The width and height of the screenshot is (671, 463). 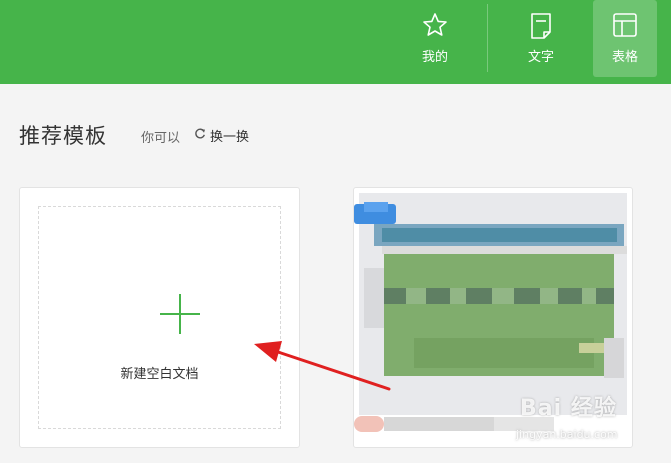 I want to click on tab-table-label: 表格, so click(x=624, y=57).